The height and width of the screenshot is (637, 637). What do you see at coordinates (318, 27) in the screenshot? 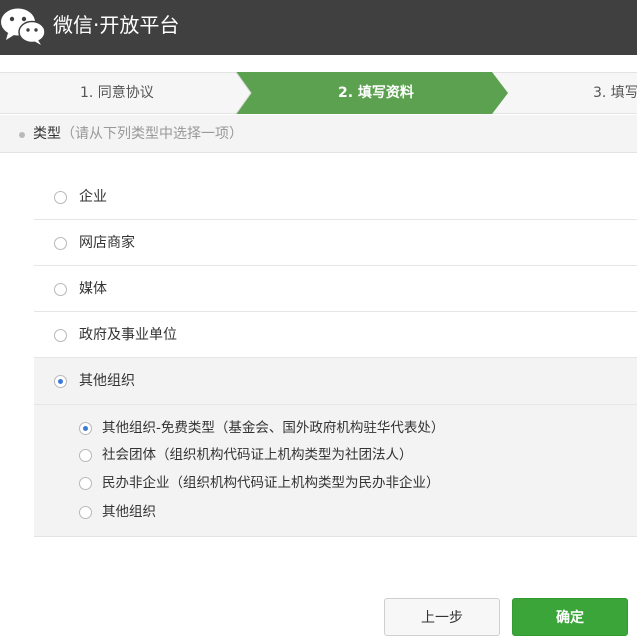
I see `top-header: 微信·开放平台` at bounding box center [318, 27].